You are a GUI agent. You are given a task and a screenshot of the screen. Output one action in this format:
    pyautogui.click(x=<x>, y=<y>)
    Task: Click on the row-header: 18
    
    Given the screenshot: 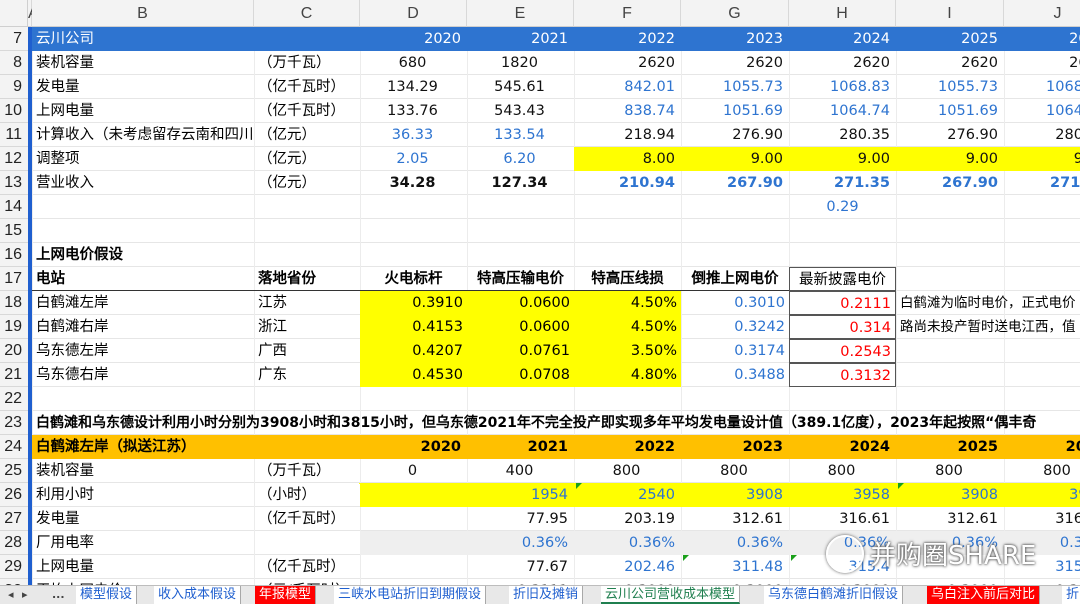 What is the action you would take?
    pyautogui.click(x=14, y=303)
    